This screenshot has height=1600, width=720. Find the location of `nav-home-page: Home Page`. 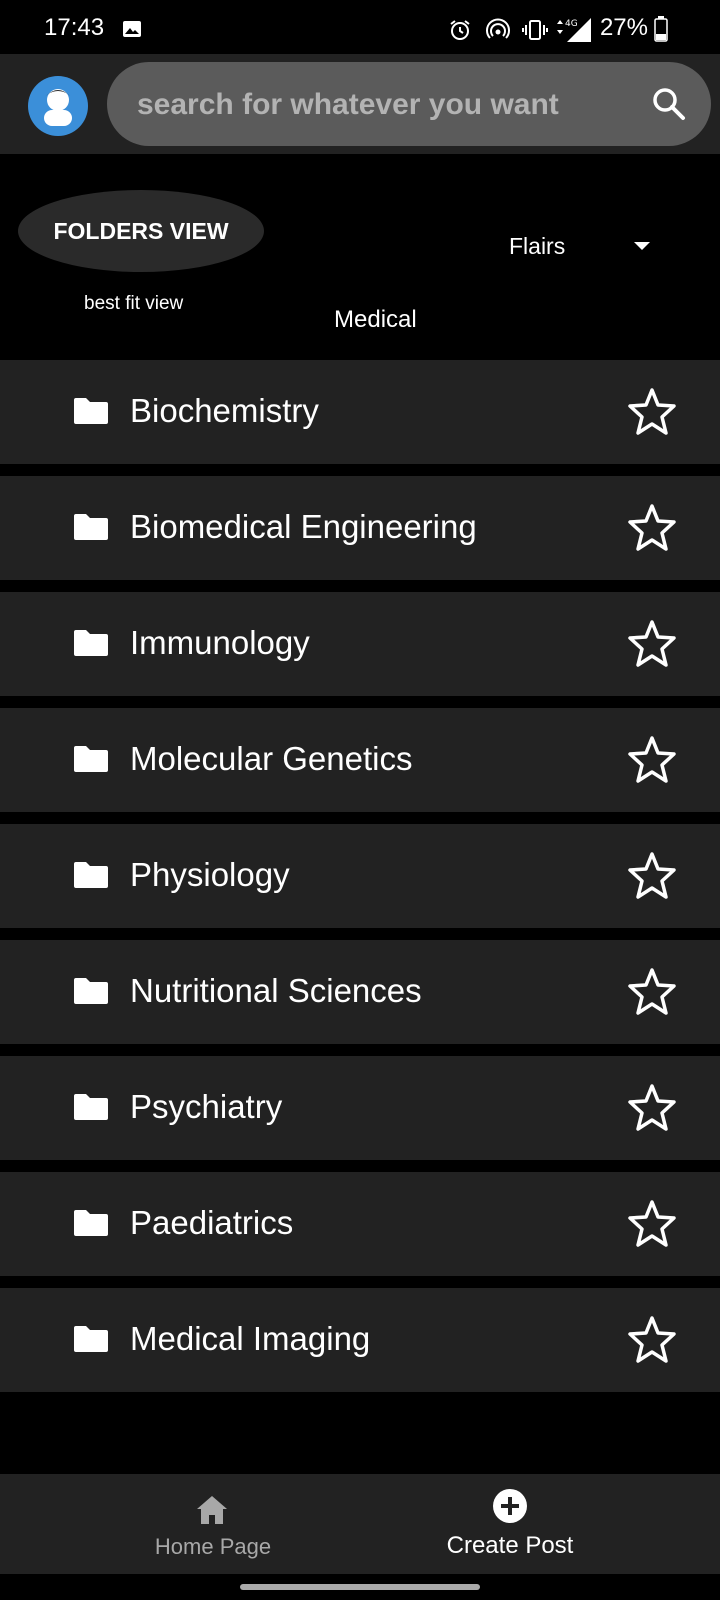

nav-home-page: Home Page is located at coordinates (180, 1524).